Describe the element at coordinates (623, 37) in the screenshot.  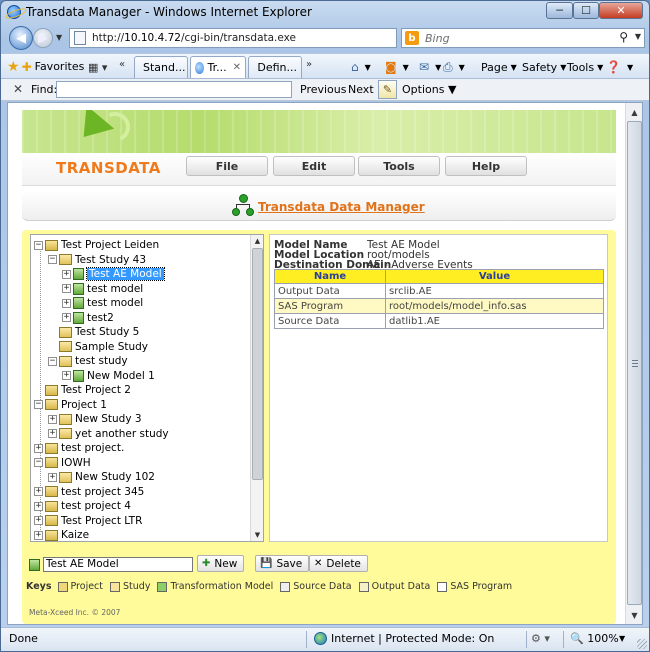
I see `search-icon: ⚲` at that location.